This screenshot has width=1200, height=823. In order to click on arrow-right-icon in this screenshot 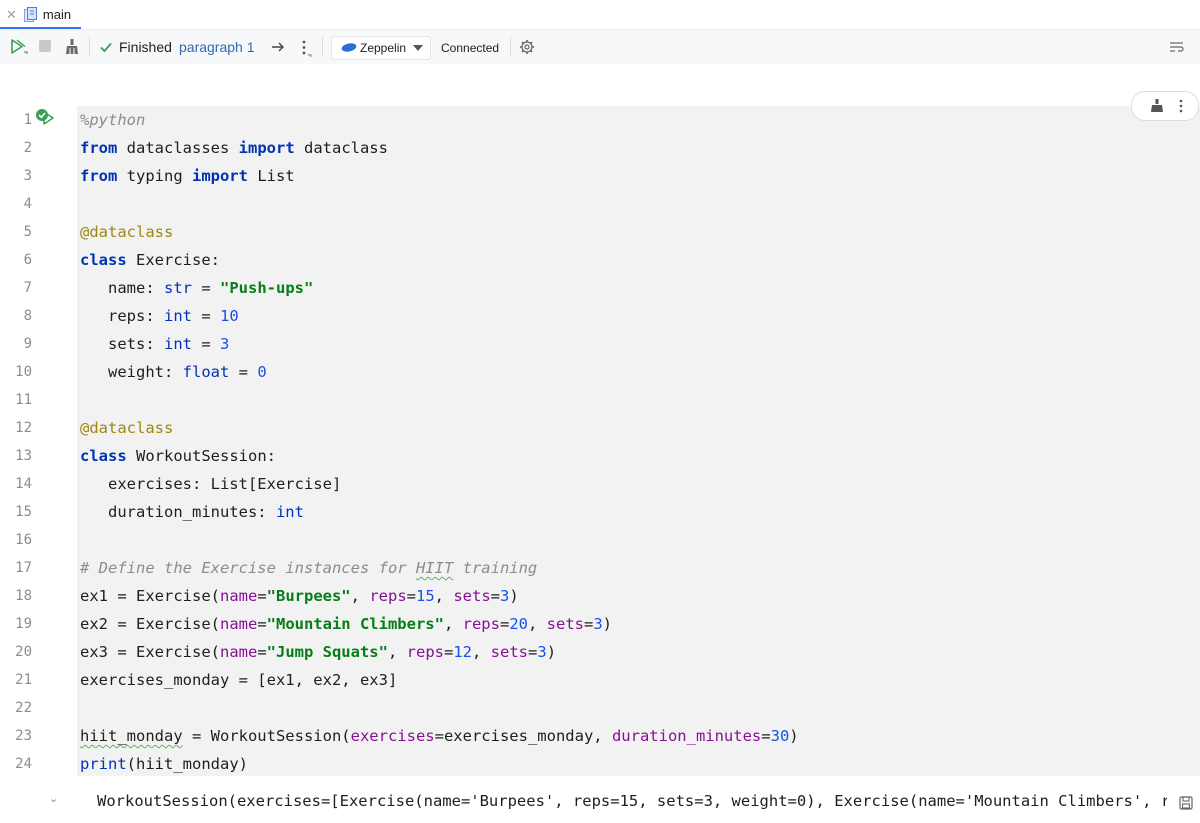, I will do `click(278, 47)`.